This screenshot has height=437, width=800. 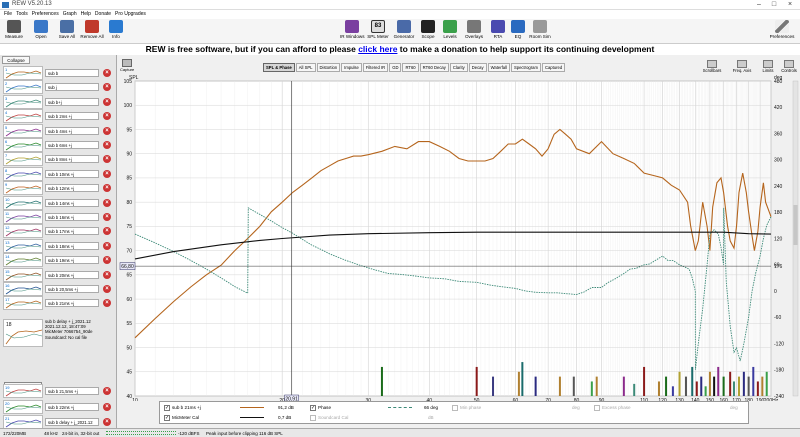 What do you see at coordinates (72, 274) in the screenshot?
I see `measurement-name-field: sub b 20ms +j` at bounding box center [72, 274].